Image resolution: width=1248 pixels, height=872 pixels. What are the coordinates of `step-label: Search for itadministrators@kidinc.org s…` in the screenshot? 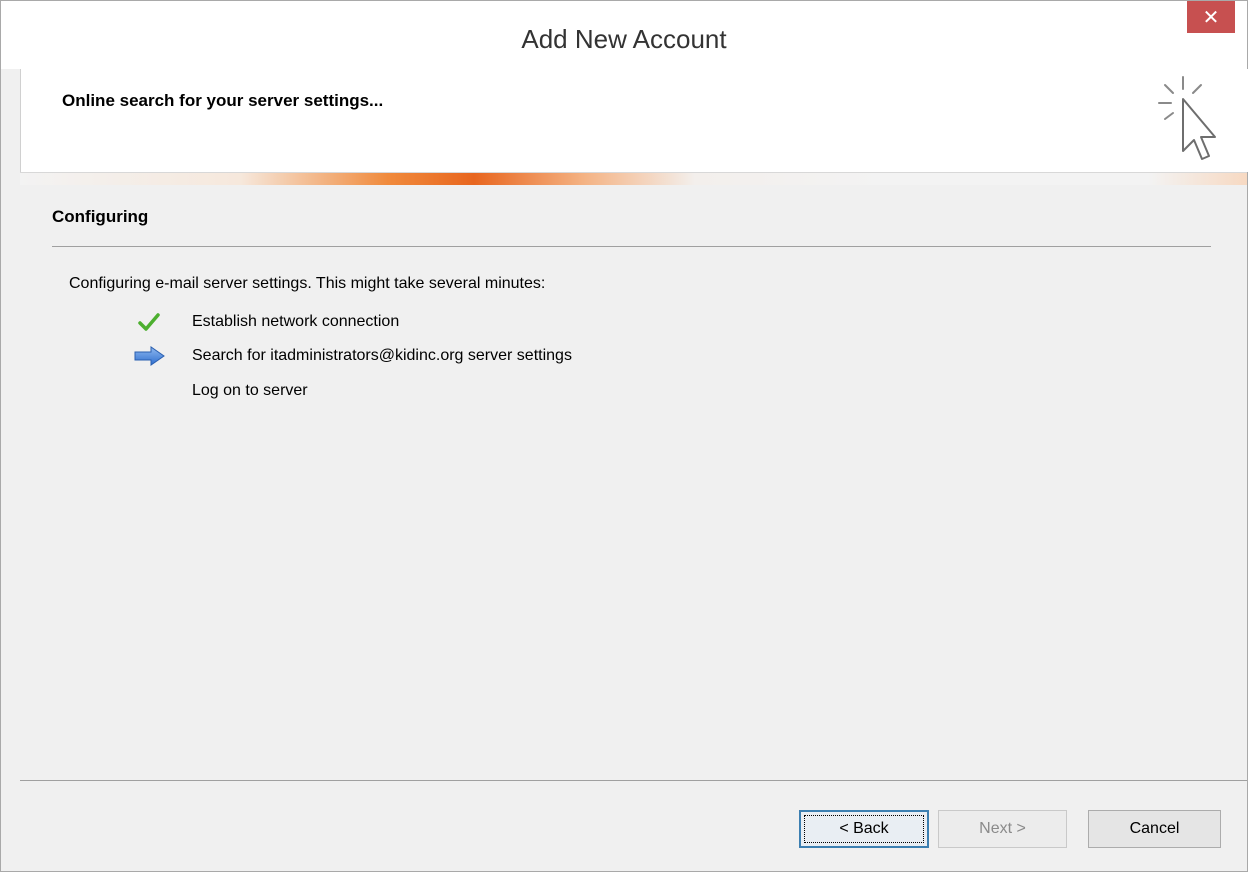 It's located at (382, 355).